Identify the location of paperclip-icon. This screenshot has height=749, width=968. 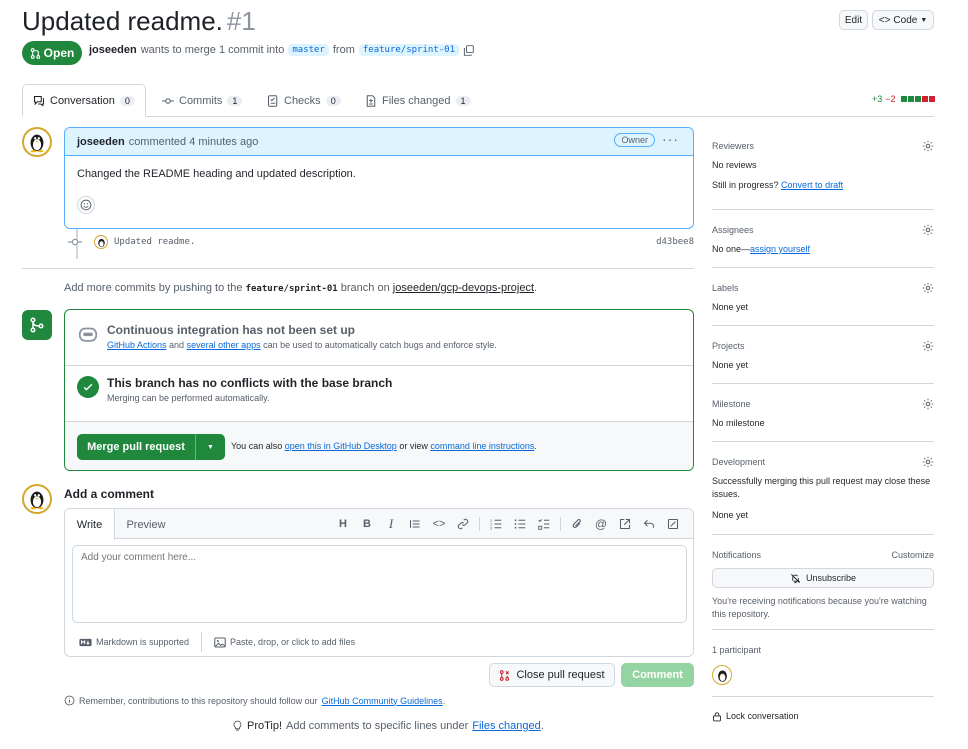
(577, 524).